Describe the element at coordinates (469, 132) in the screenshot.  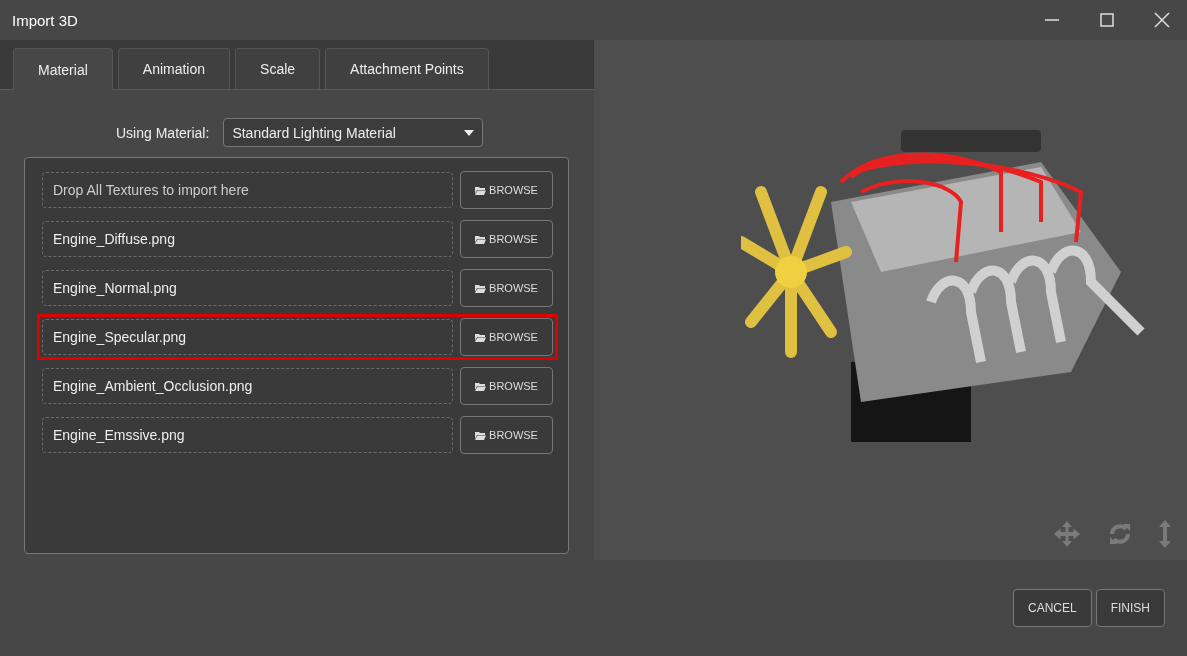
I see `caret-icon` at that location.